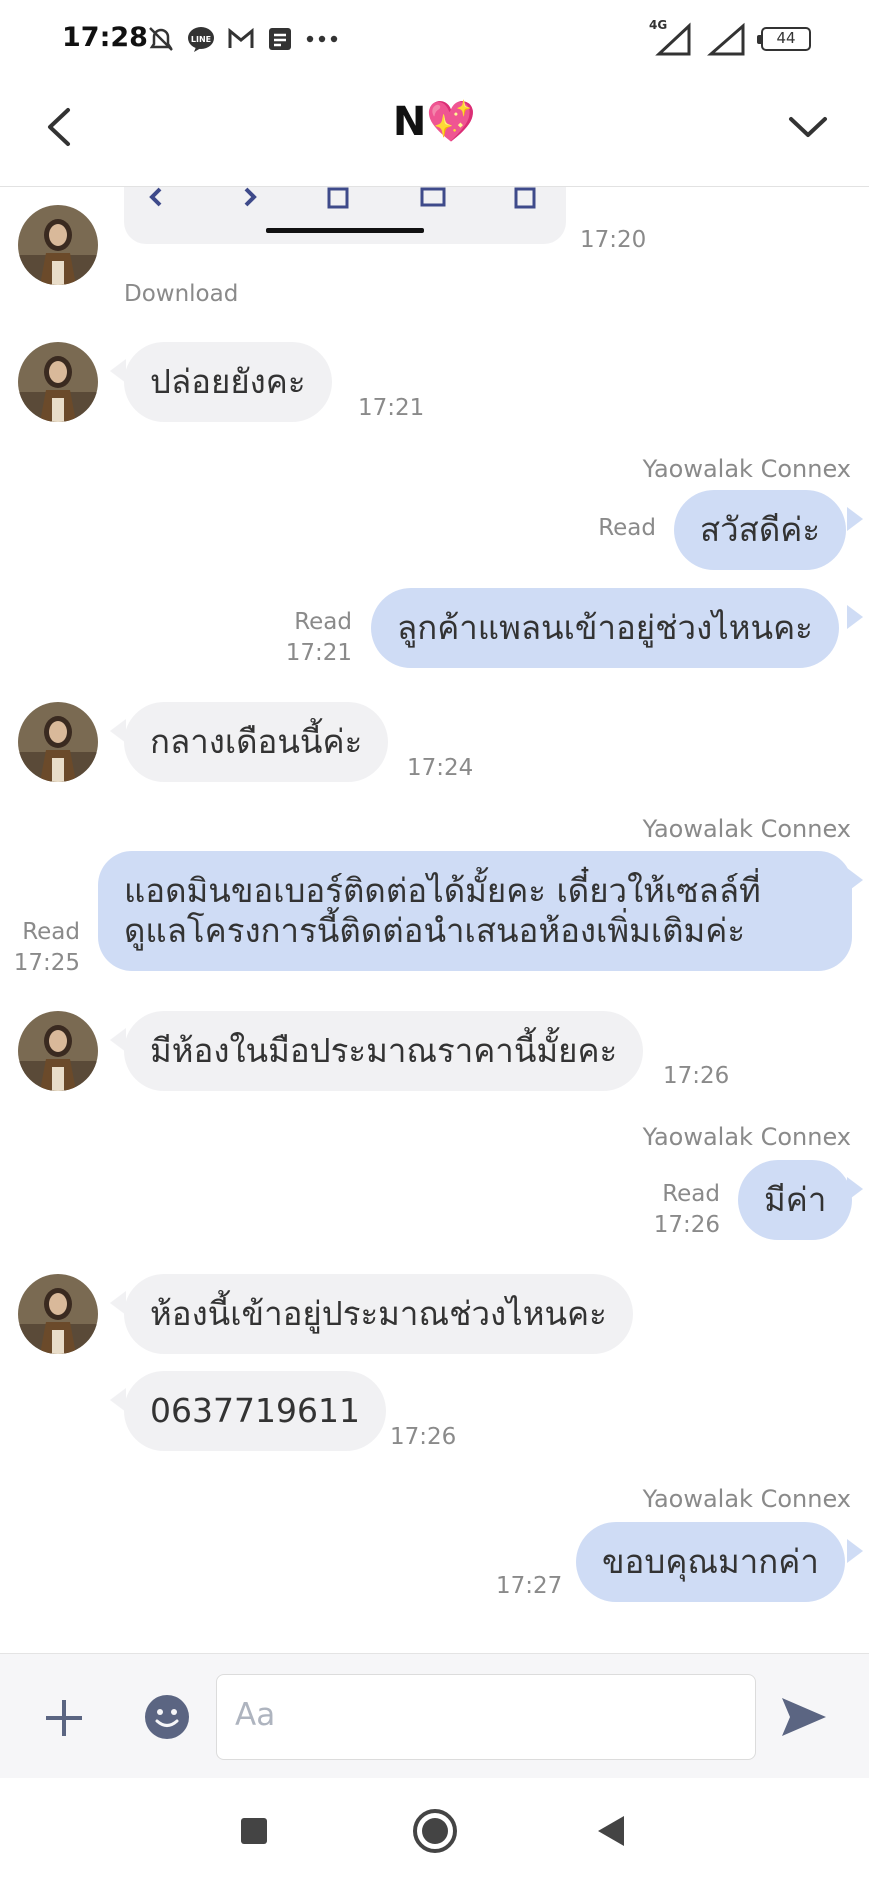 The height and width of the screenshot is (1883, 869). I want to click on image-preview, so click(342, 210).